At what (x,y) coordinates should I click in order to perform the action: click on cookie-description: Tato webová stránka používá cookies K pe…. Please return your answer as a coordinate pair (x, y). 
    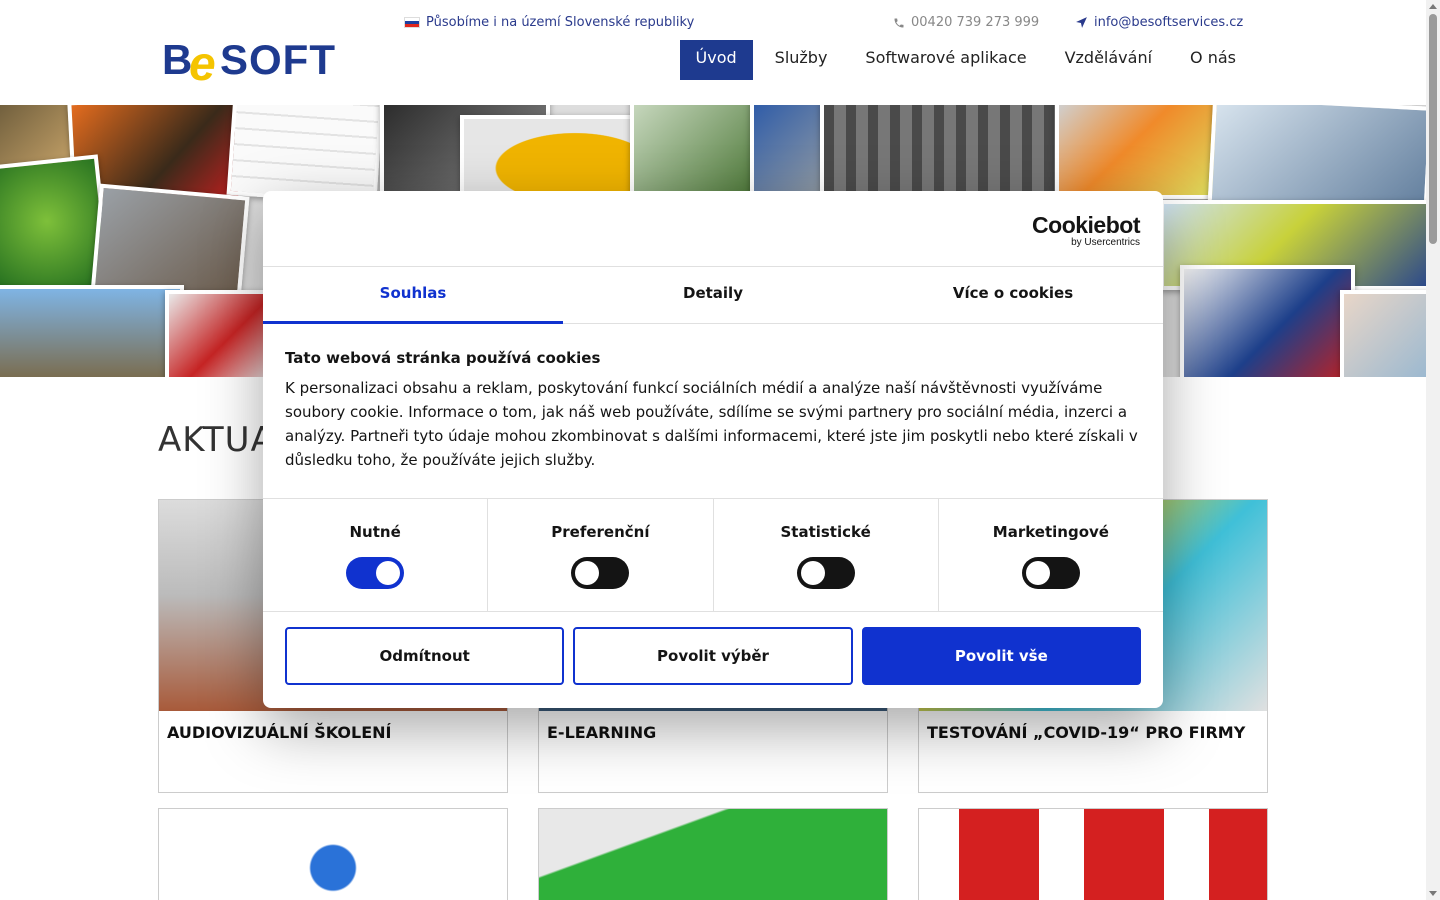
    Looking at the image, I should click on (715, 410).